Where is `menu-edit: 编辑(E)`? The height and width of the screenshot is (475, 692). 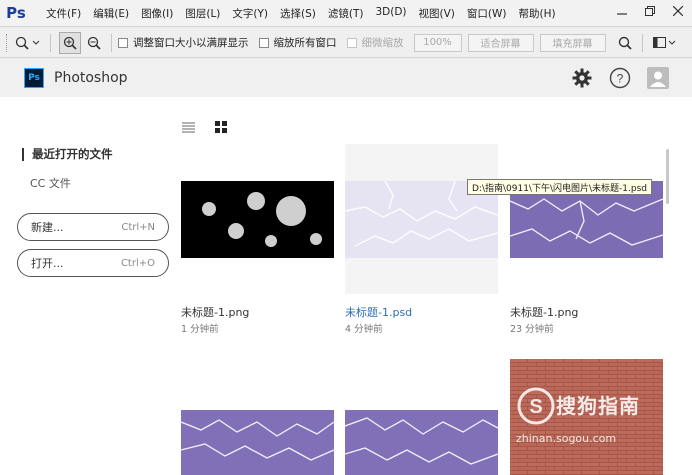 menu-edit: 编辑(E) is located at coordinates (111, 13).